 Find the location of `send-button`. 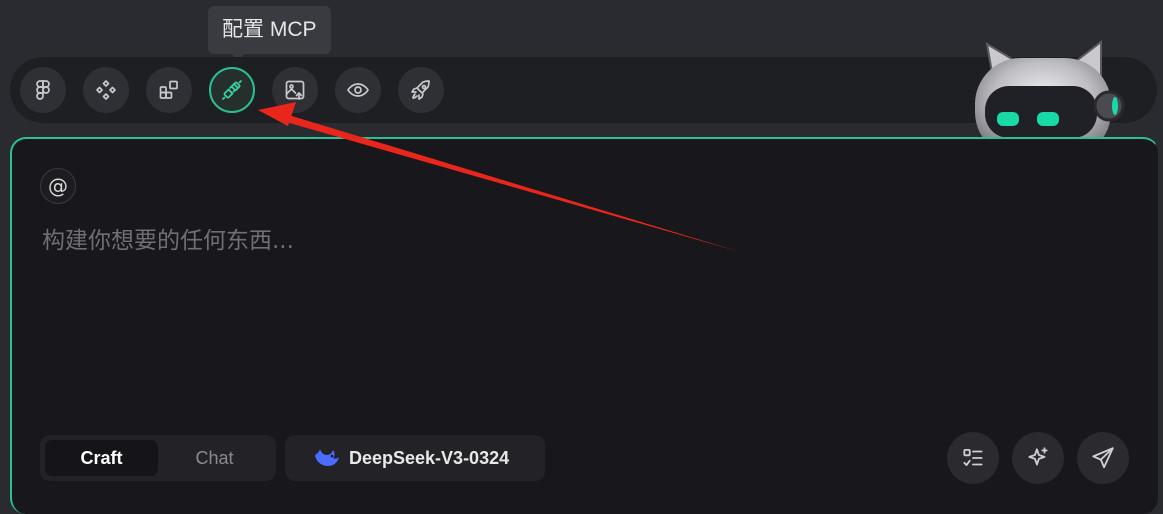

send-button is located at coordinates (1103, 458).